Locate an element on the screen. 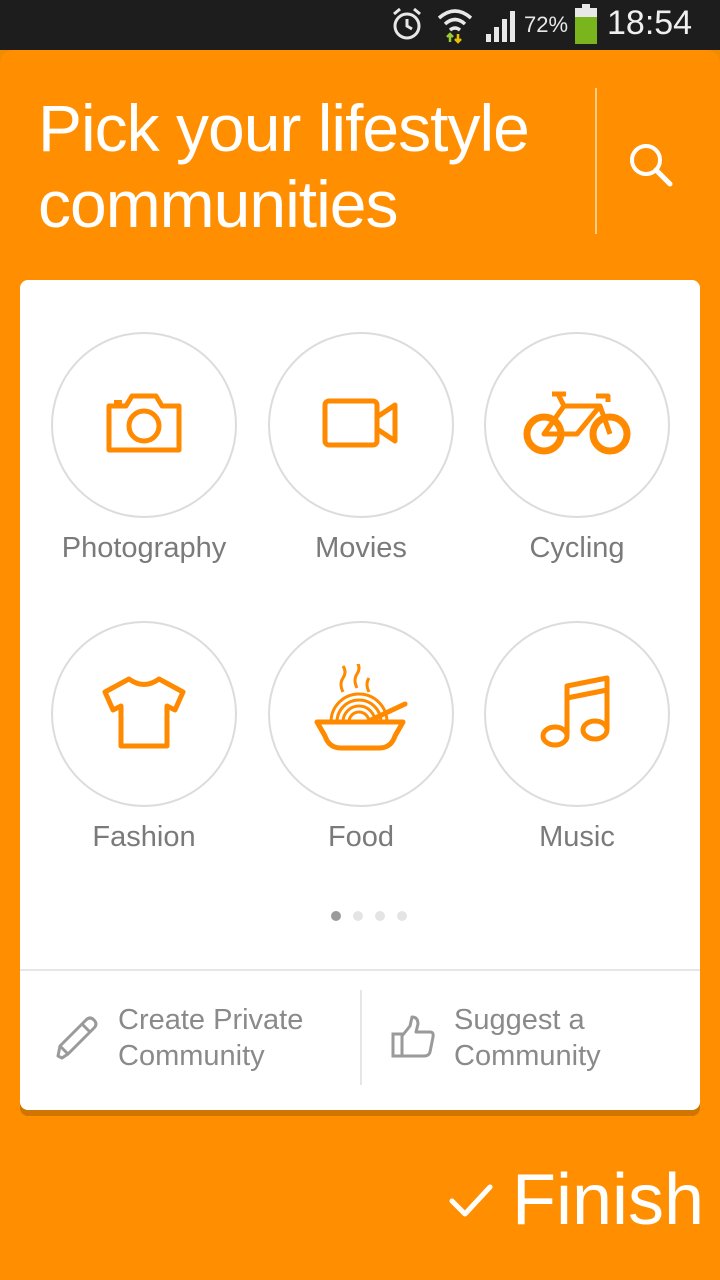  actions-divider is located at coordinates (361, 1037).